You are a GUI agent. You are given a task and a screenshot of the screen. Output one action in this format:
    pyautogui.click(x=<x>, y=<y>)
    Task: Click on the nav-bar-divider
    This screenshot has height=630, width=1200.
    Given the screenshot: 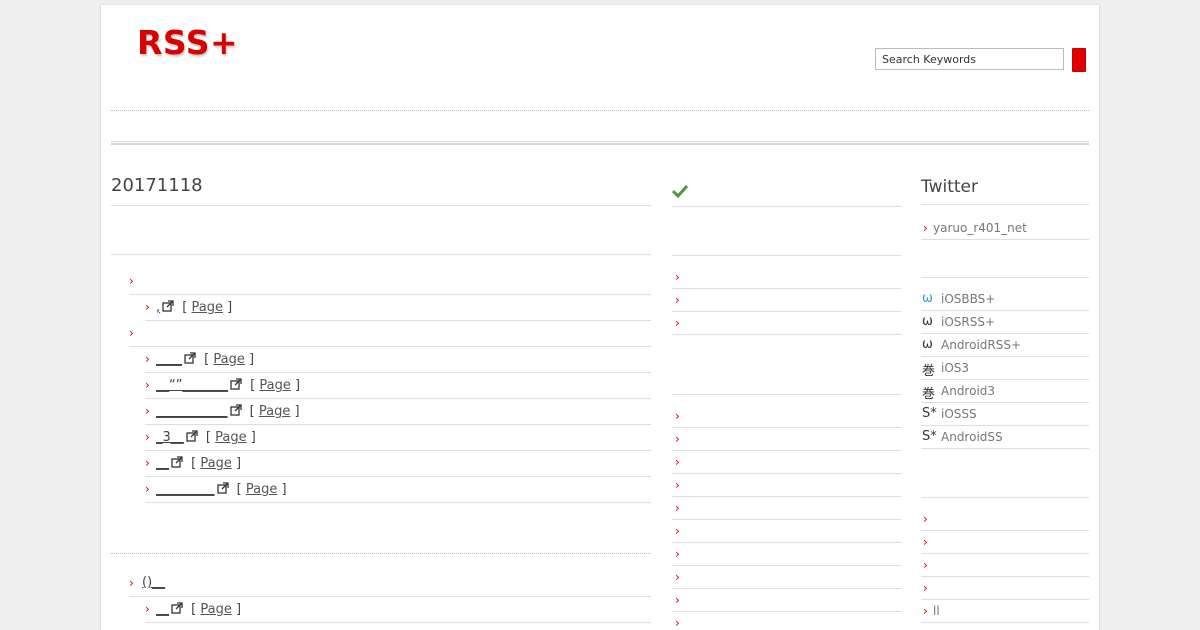 What is the action you would take?
    pyautogui.click(x=600, y=143)
    